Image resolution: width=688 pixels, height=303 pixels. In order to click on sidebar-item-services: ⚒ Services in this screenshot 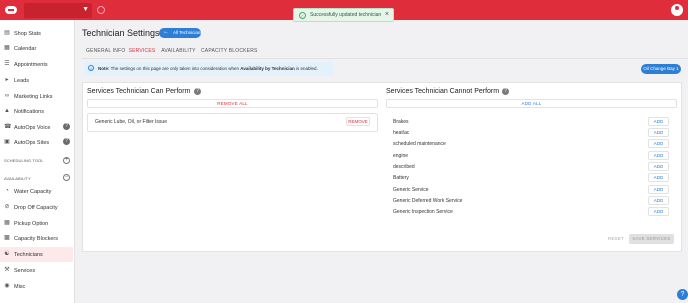, I will do `click(36, 270)`.